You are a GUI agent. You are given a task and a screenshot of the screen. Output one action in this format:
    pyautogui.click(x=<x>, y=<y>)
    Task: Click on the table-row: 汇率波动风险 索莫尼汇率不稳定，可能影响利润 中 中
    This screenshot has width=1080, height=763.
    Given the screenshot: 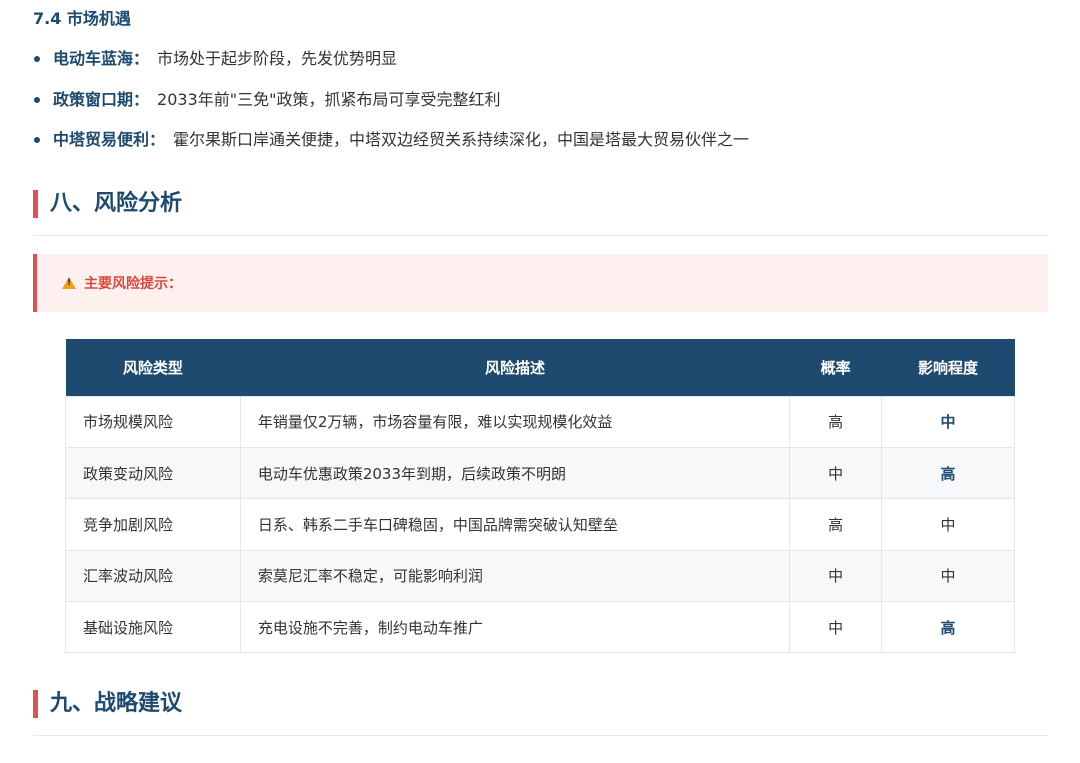 What is the action you would take?
    pyautogui.click(x=540, y=576)
    